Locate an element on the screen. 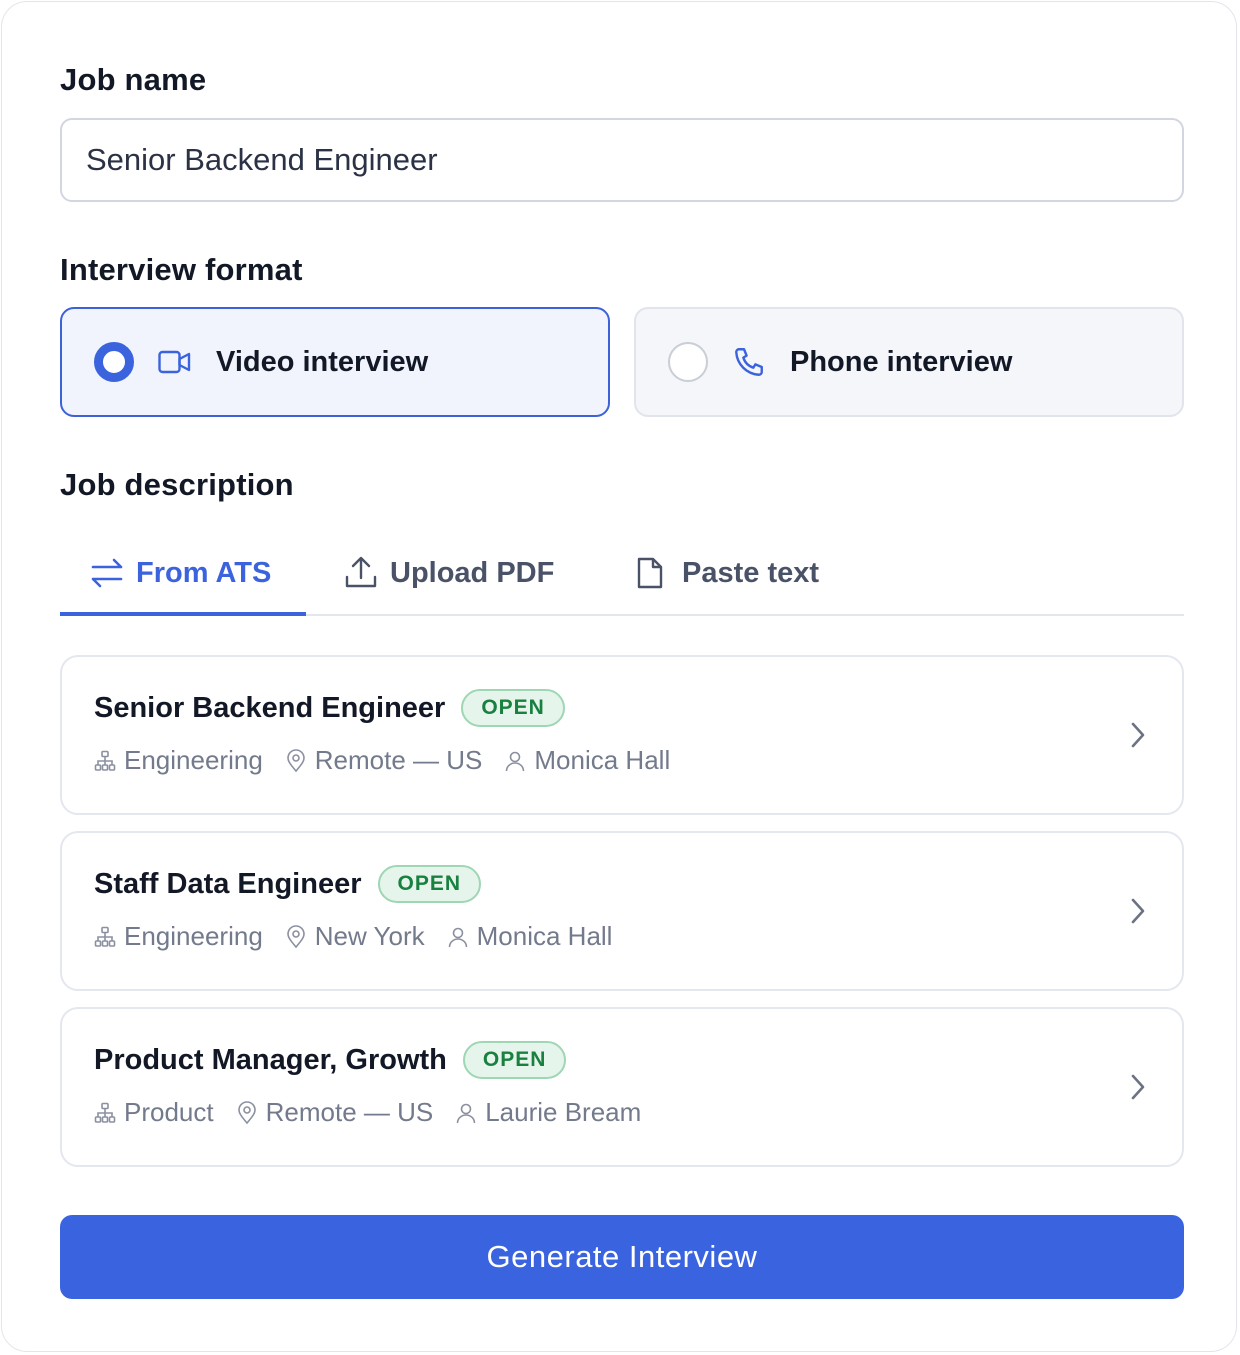 This screenshot has height=1355, width=1240. tab-from-ats: From ATS is located at coordinates (180, 573).